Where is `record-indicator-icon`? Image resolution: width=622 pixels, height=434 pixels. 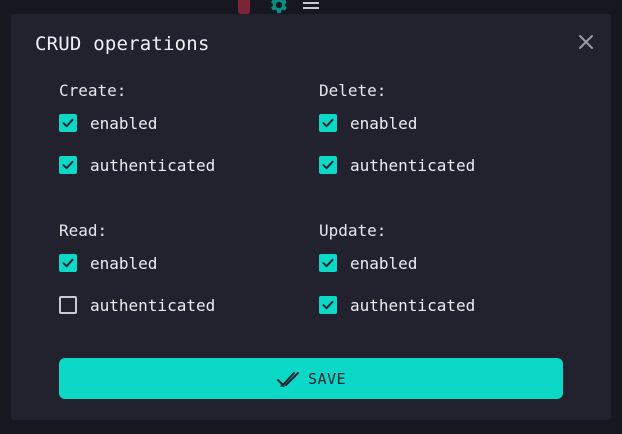
record-indicator-icon is located at coordinates (244, 7).